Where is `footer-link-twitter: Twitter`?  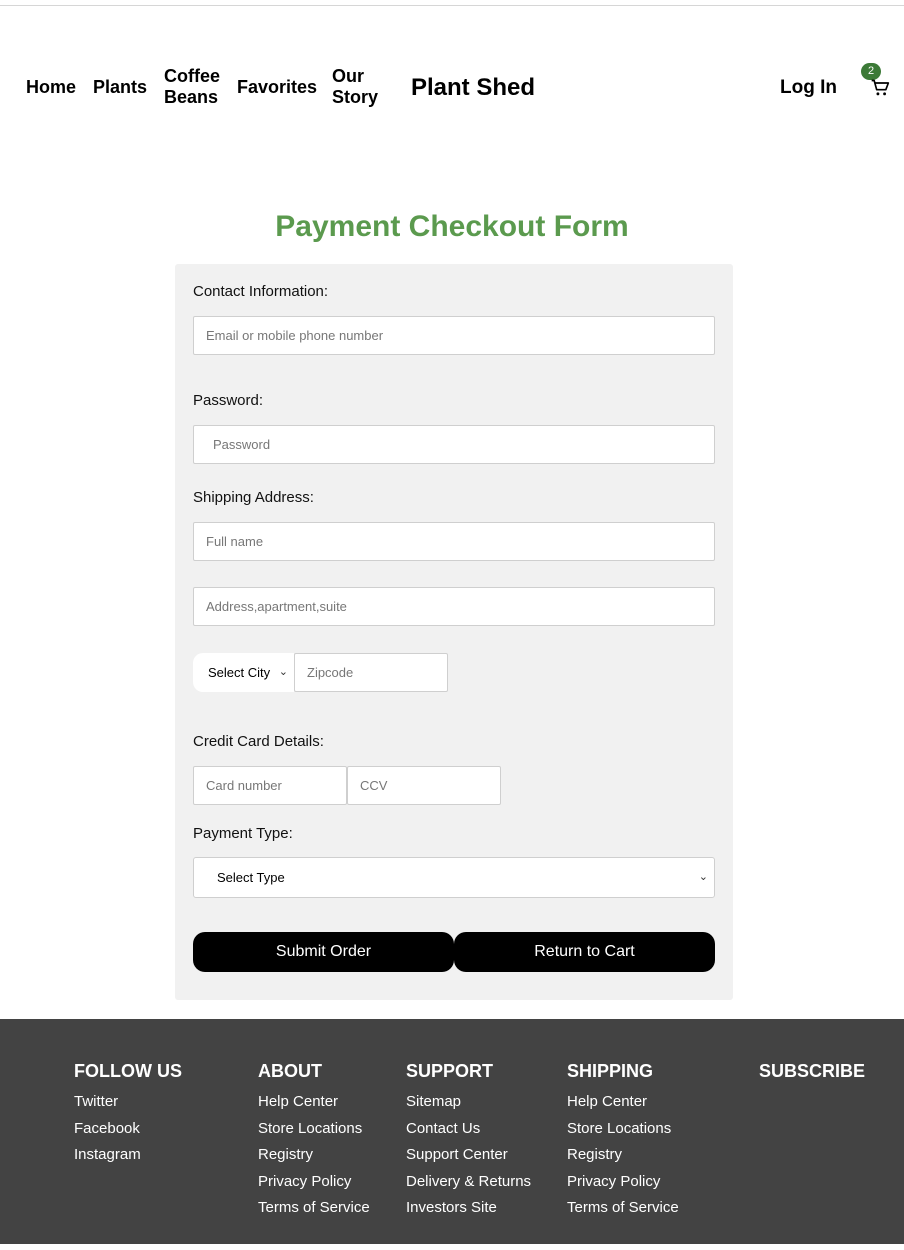
footer-link-twitter: Twitter is located at coordinates (128, 1101).